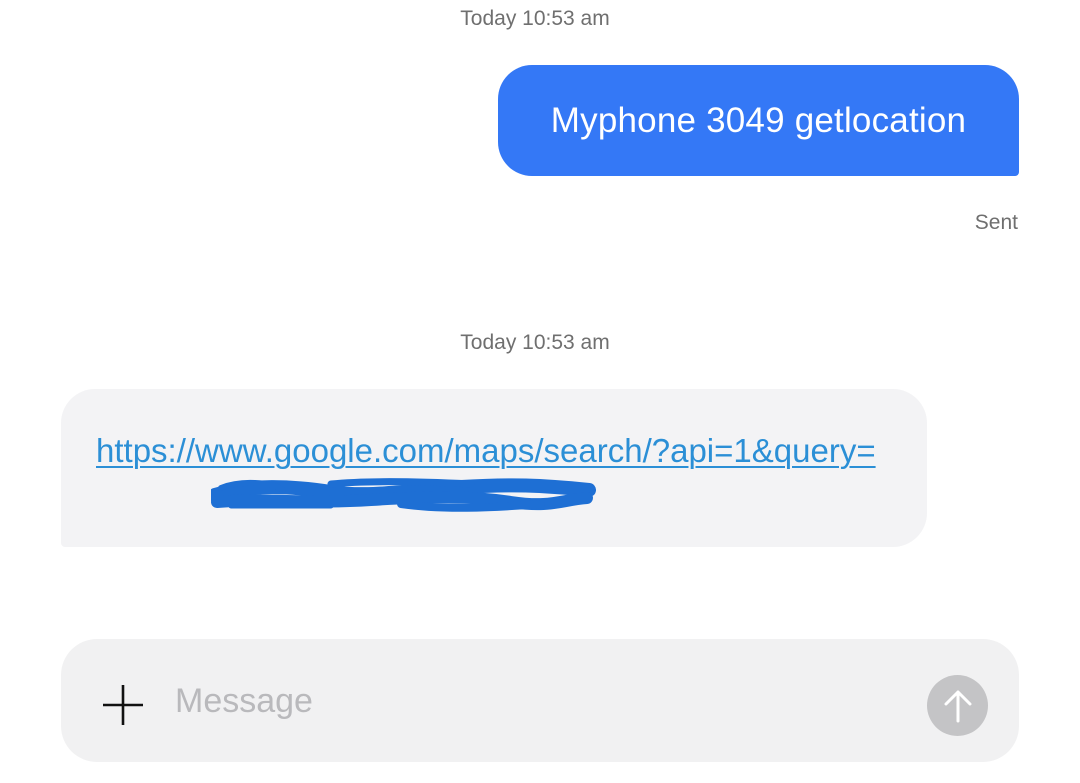 The image size is (1080, 783). I want to click on message-input, so click(525, 701).